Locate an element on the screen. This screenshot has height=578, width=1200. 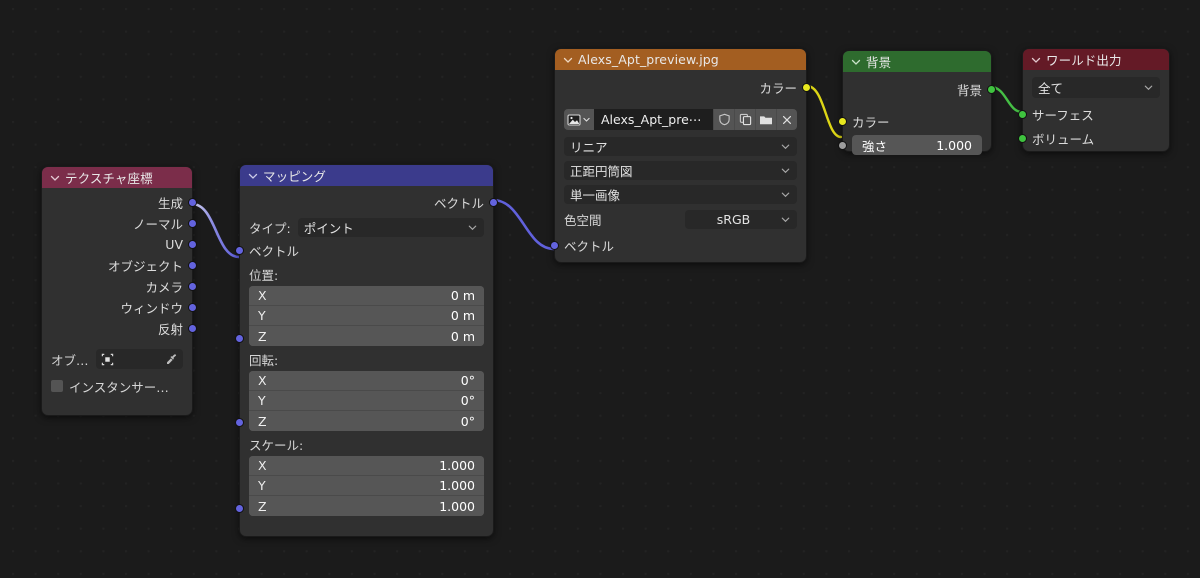
socket-window is located at coordinates (192, 307).